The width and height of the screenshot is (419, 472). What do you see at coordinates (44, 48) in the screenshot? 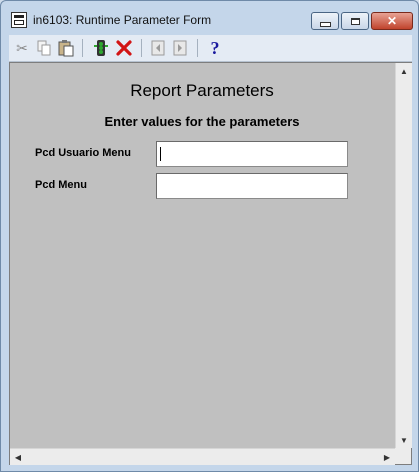
I see `copy-icon` at bounding box center [44, 48].